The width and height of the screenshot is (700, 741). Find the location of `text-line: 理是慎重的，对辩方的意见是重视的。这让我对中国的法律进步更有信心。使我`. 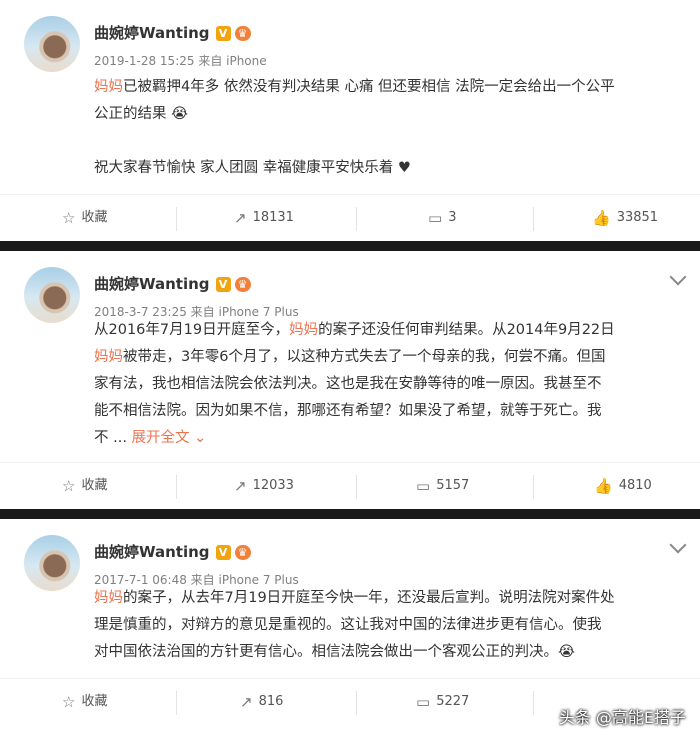

text-line: 理是慎重的，对辩方的意见是重视的。这让我对中国的法律进步更有信心。使我 is located at coordinates (390, 625).